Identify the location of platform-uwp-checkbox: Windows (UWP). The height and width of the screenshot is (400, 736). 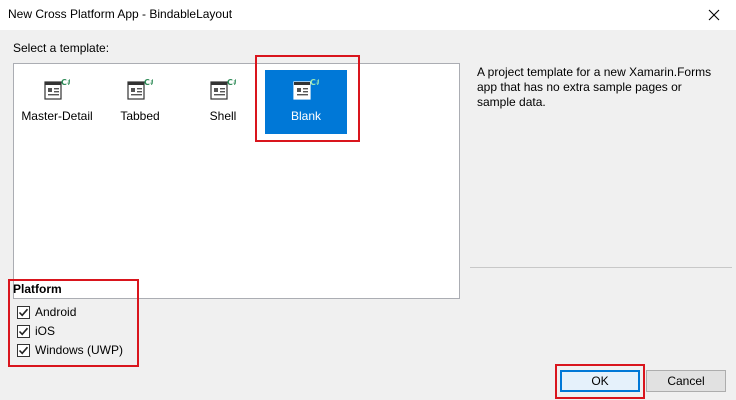
(70, 350).